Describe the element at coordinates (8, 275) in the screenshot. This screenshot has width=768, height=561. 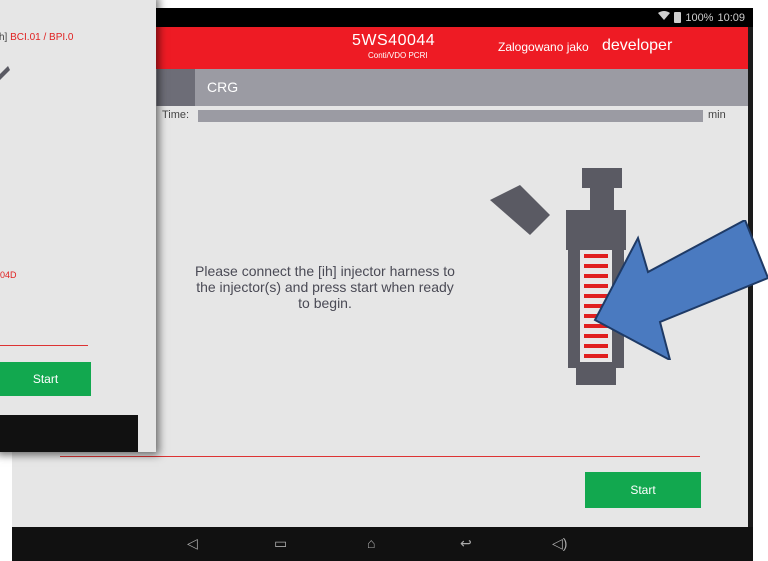
I see `overlay-code2: 04D` at that location.